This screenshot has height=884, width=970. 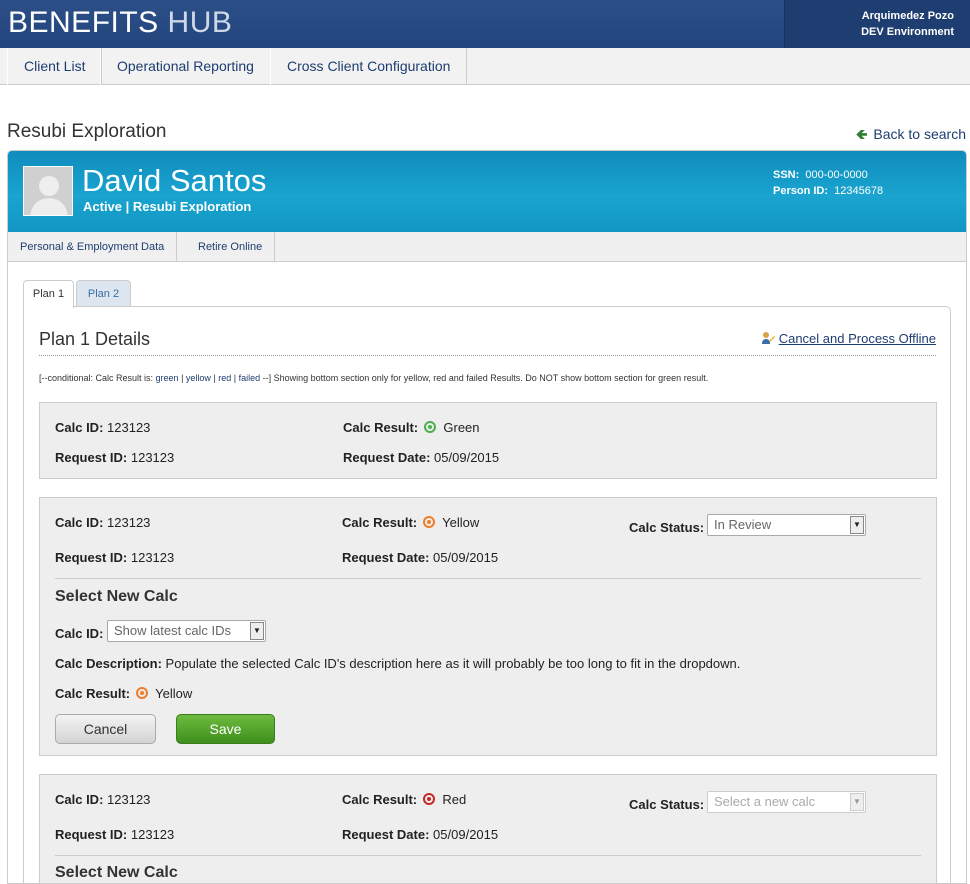 What do you see at coordinates (167, 206) in the screenshot?
I see `person-status: Active | Resubi Exploration` at bounding box center [167, 206].